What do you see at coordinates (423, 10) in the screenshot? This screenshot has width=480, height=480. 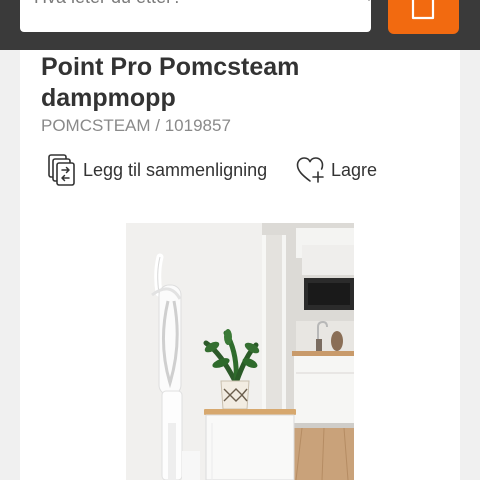 I see `cart-icon` at bounding box center [423, 10].